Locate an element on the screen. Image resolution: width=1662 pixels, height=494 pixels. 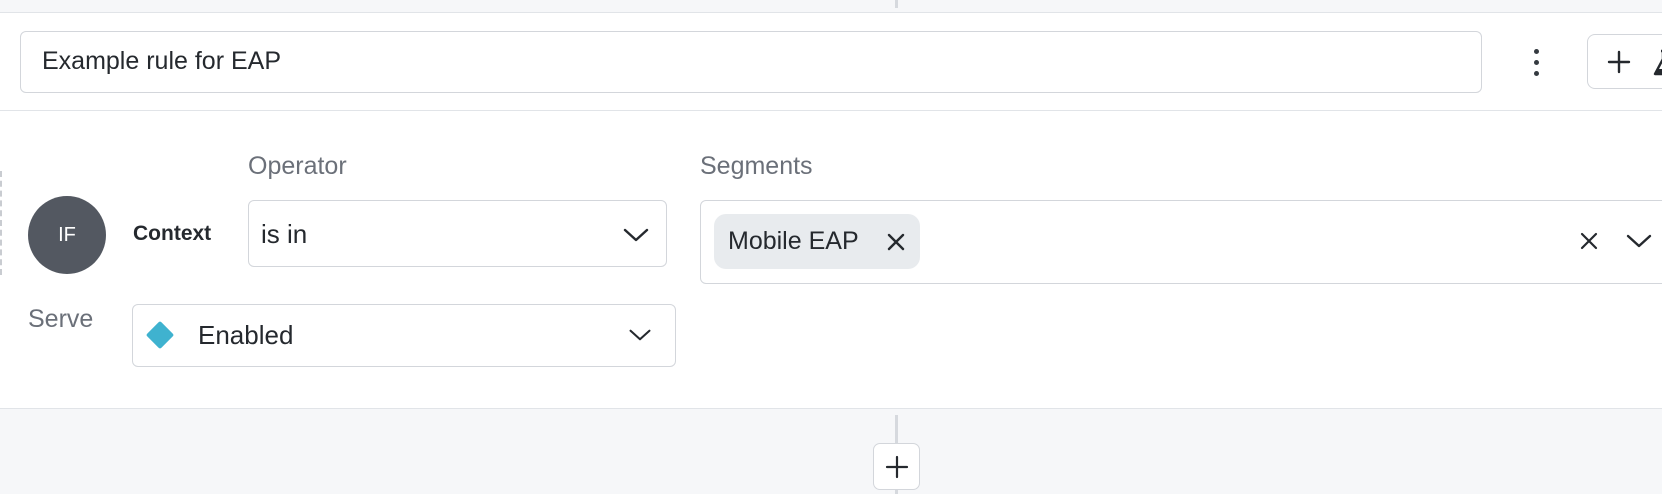
add-rule-button is located at coordinates (896, 466).